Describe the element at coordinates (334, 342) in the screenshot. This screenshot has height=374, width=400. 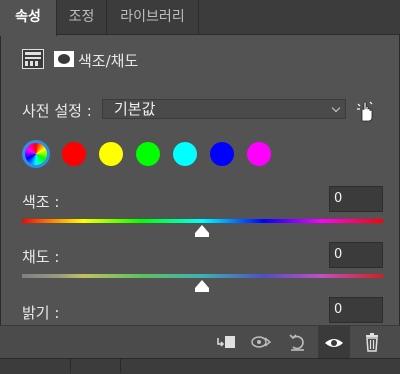
I see `visibility-eye-icon` at that location.